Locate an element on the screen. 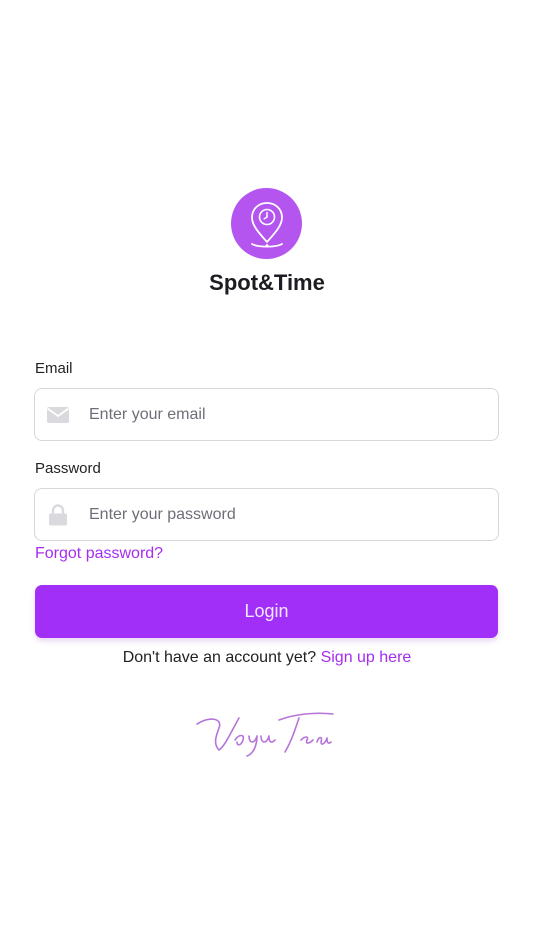 The height and width of the screenshot is (950, 534). signup-prompt-line: Don't have an account yet? Sign up here is located at coordinates (267, 658).